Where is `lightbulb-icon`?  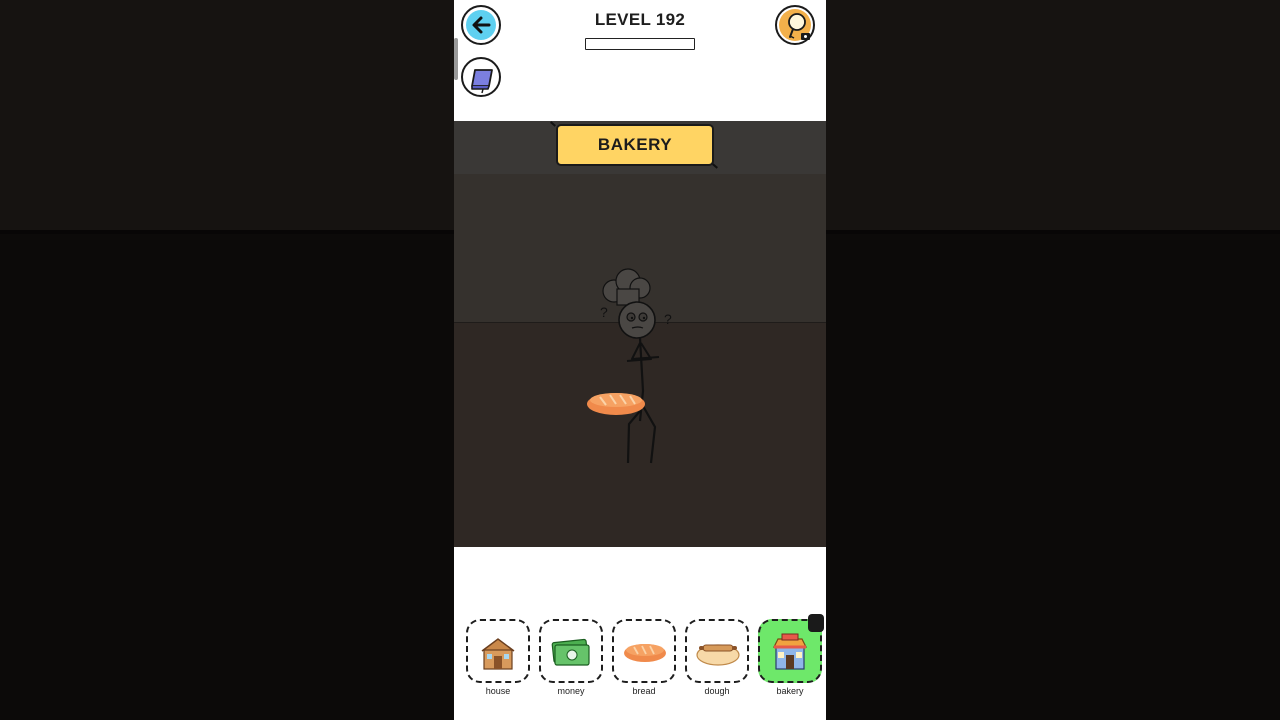 lightbulb-icon is located at coordinates (795, 25).